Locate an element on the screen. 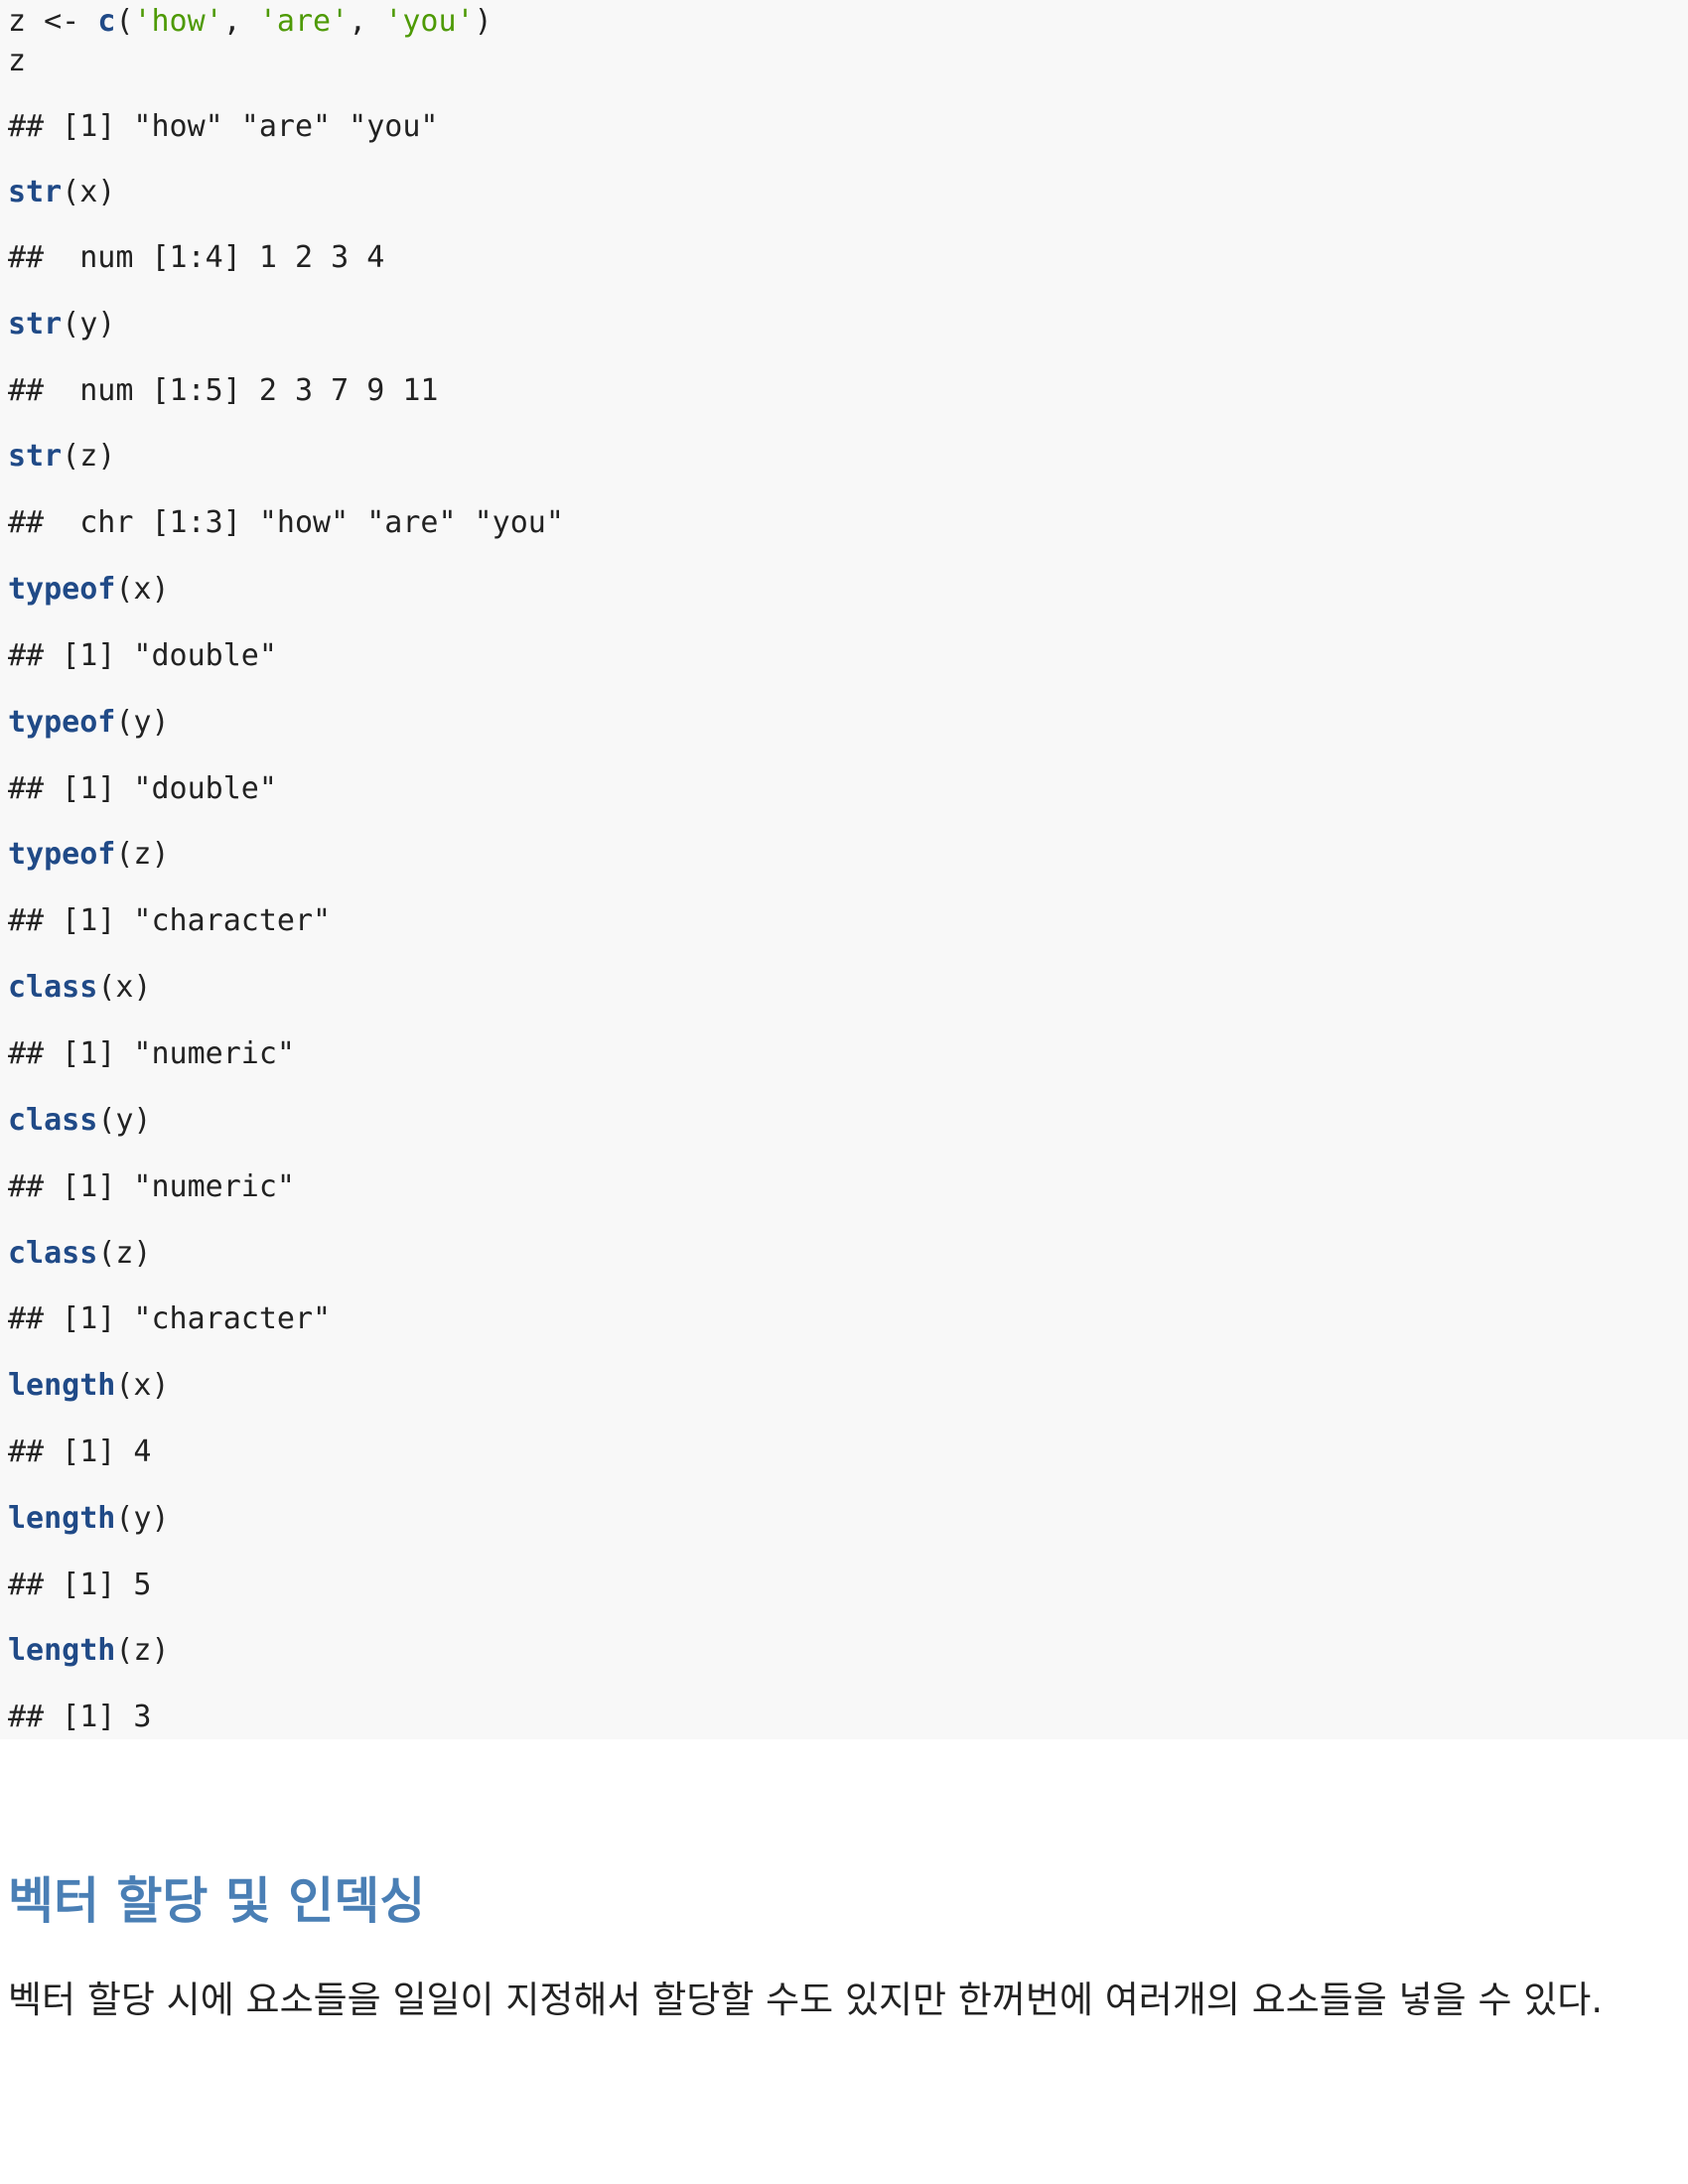  code-text: z <- is located at coordinates (53, 21).